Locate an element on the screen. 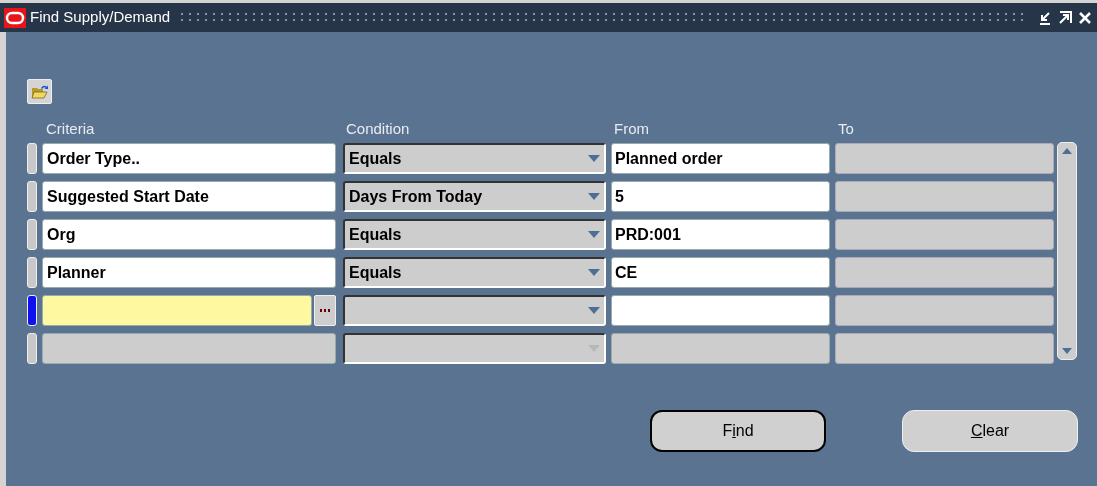  open-folder-button is located at coordinates (39, 91).